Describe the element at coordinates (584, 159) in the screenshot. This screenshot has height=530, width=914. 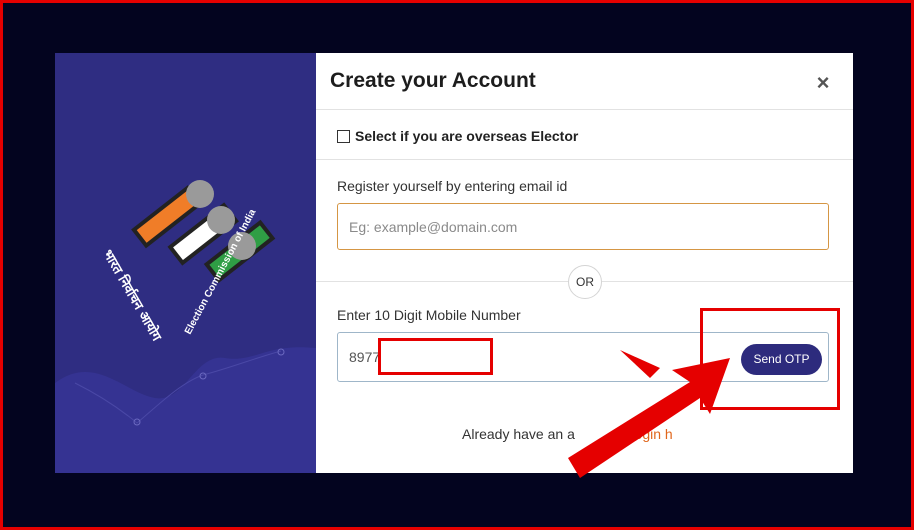
I see `section-divider` at that location.